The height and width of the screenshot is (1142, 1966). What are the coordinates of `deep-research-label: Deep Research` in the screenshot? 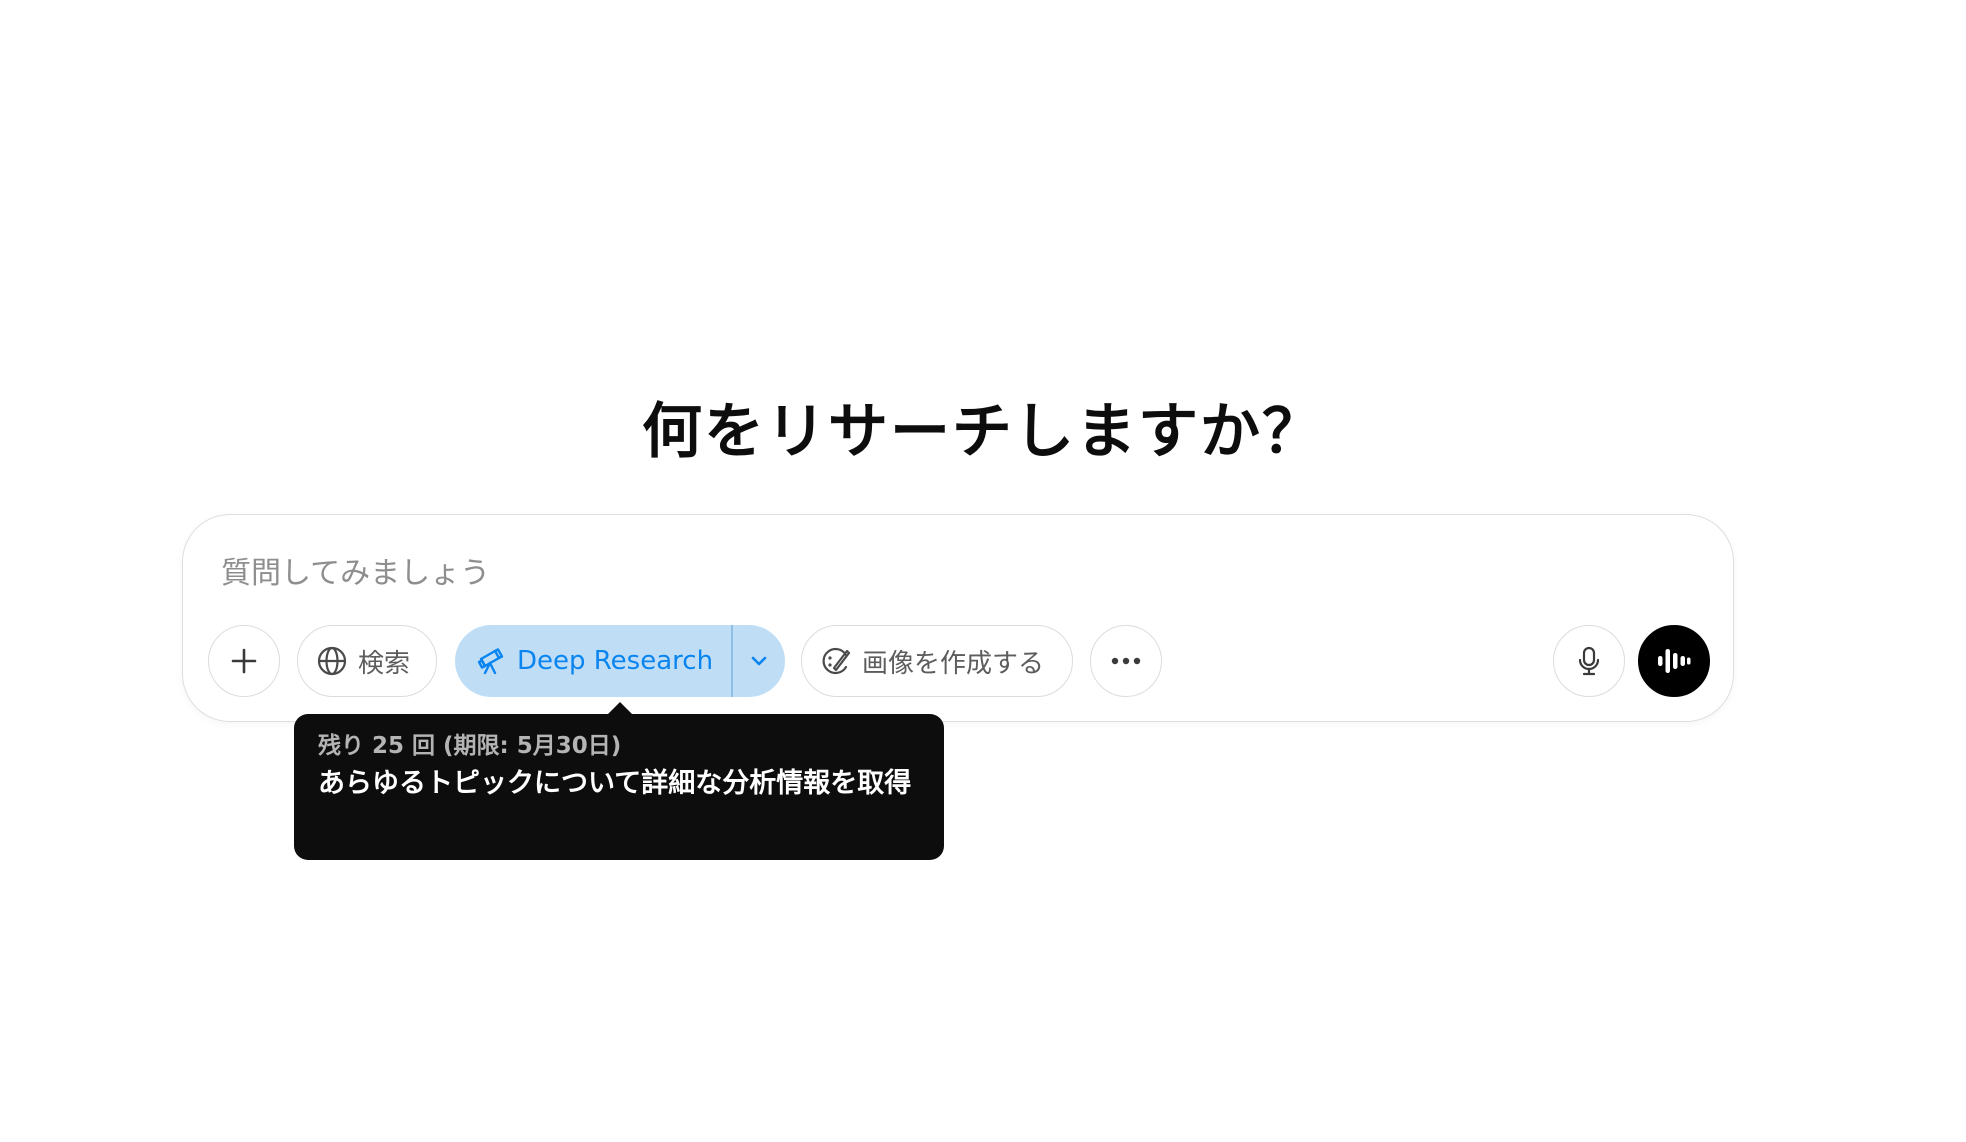 It's located at (615, 661).